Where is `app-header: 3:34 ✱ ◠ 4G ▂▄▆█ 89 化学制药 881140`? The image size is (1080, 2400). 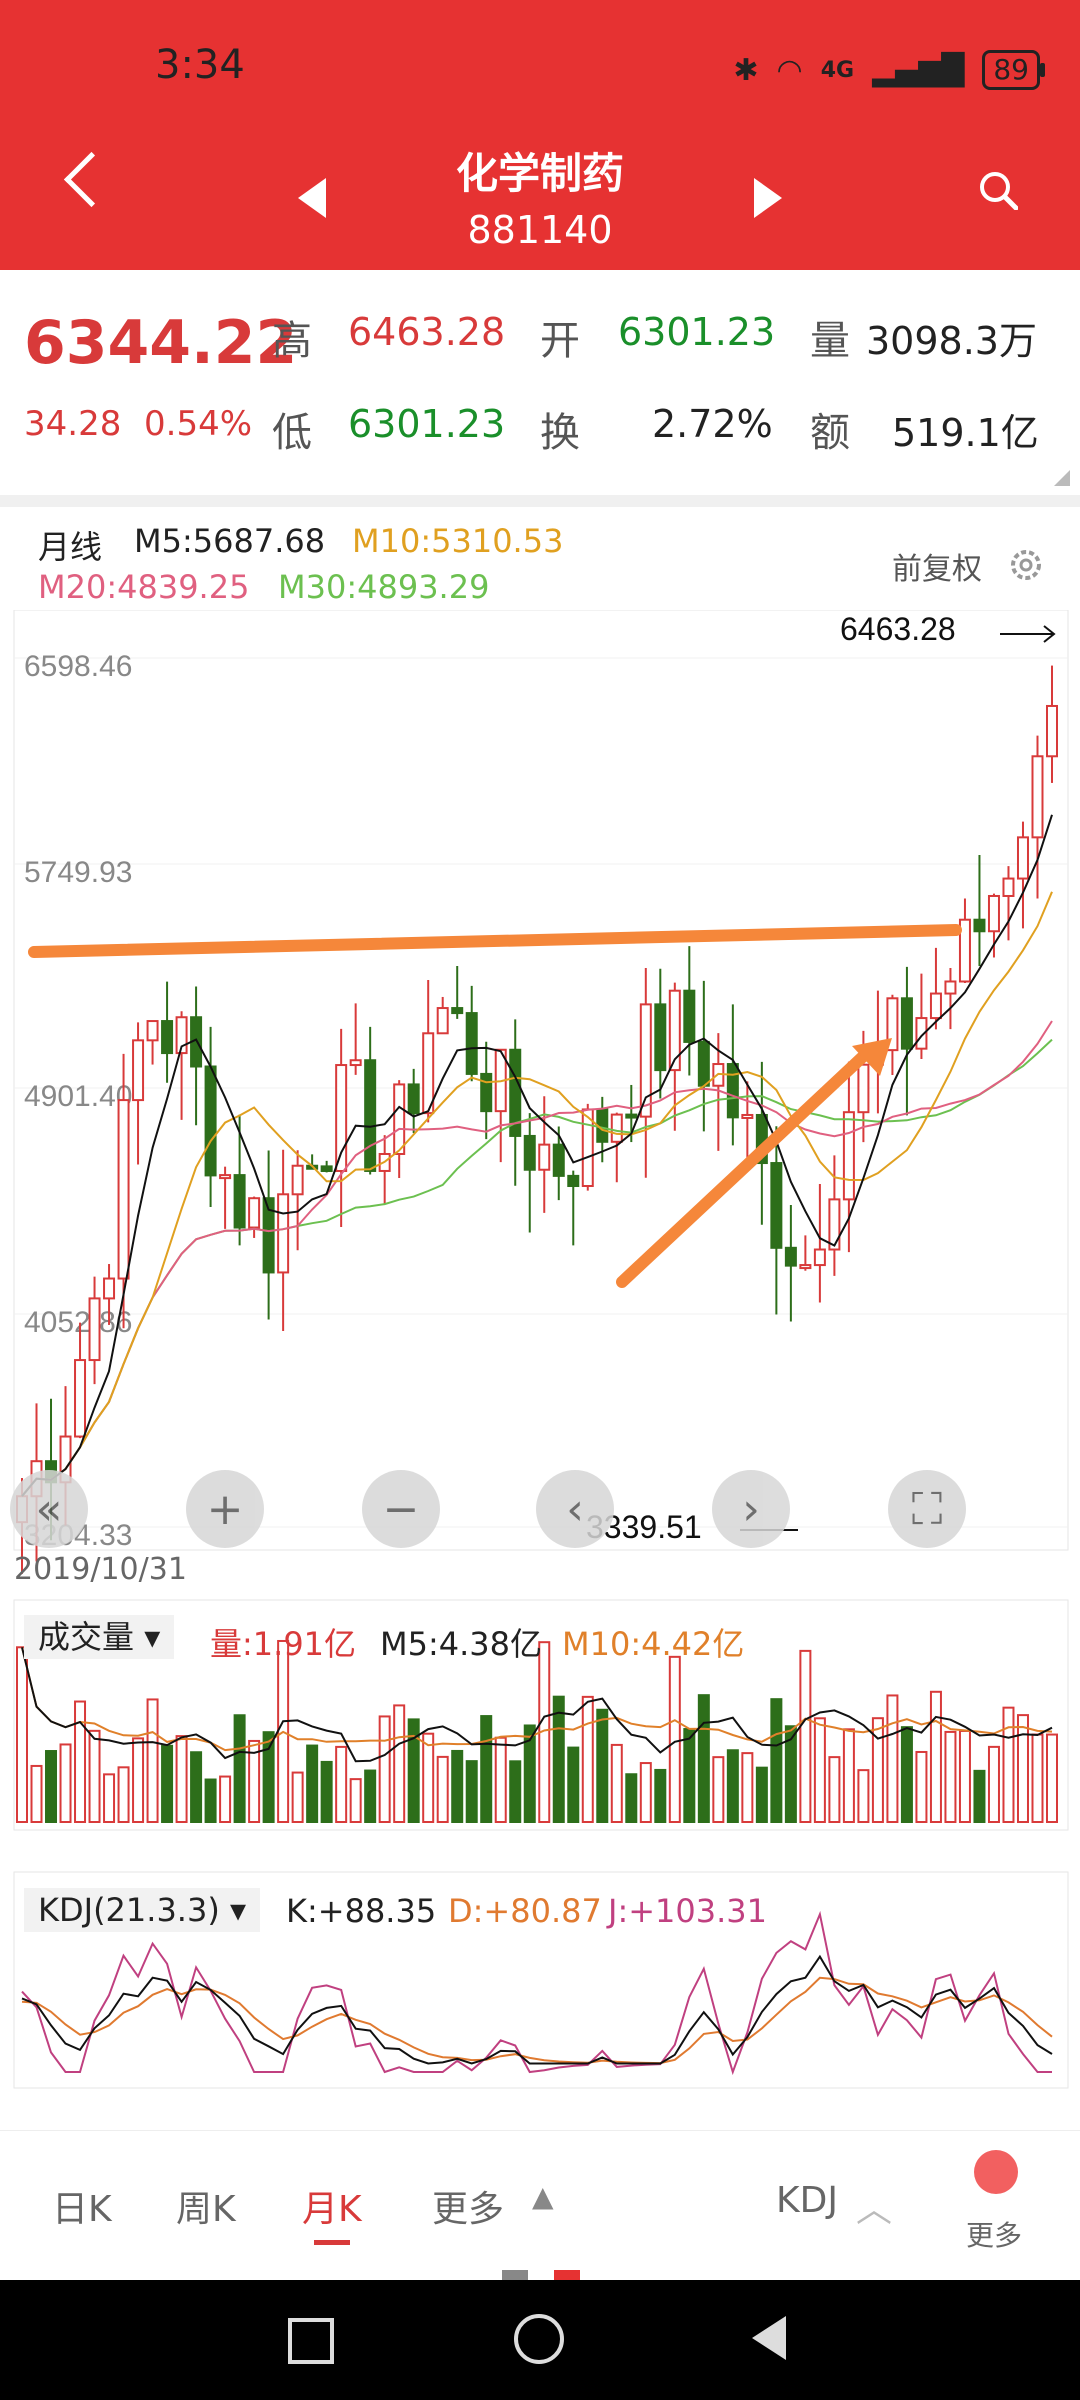
app-header: 3:34 ✱ ◠ 4G ▂▄▆█ 89 化学制药 881140 is located at coordinates (540, 135).